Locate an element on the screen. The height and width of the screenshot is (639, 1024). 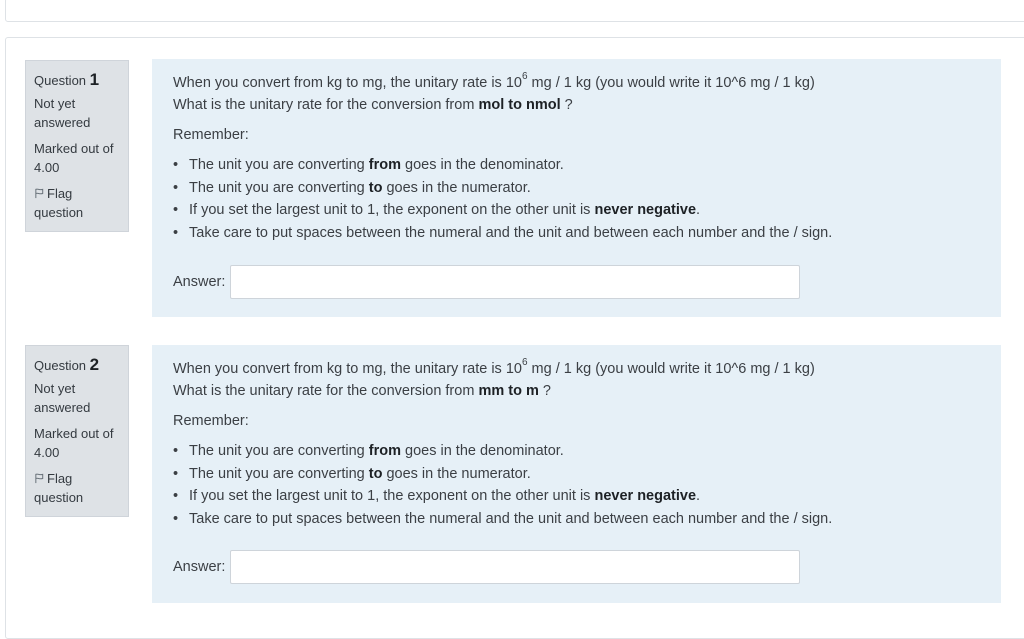
question-number-value: 1 is located at coordinates (94, 79).